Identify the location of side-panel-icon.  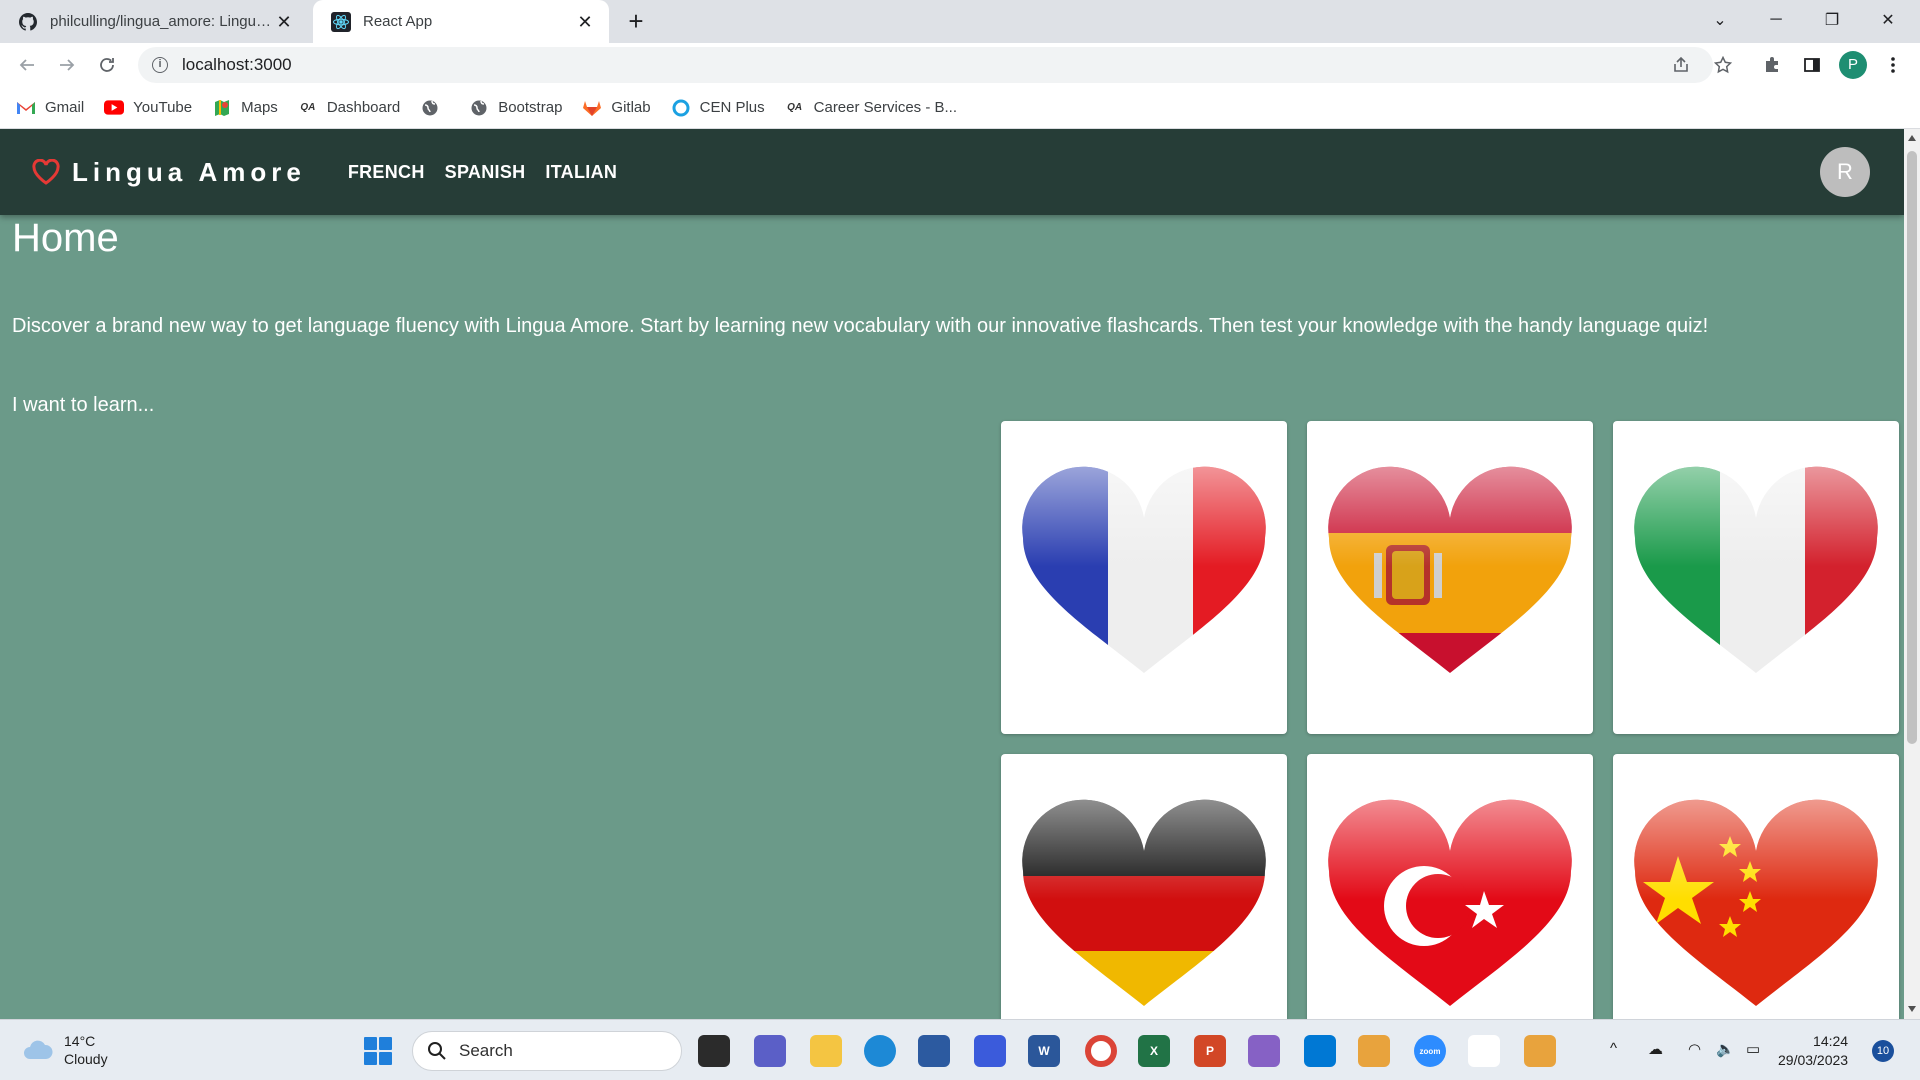
(1812, 65).